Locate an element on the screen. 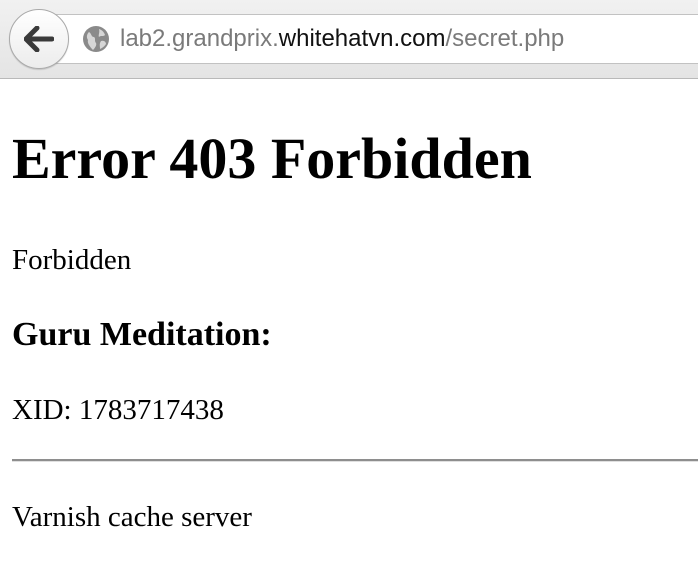 The width and height of the screenshot is (698, 562). back-arrow-icon is located at coordinates (39, 39).